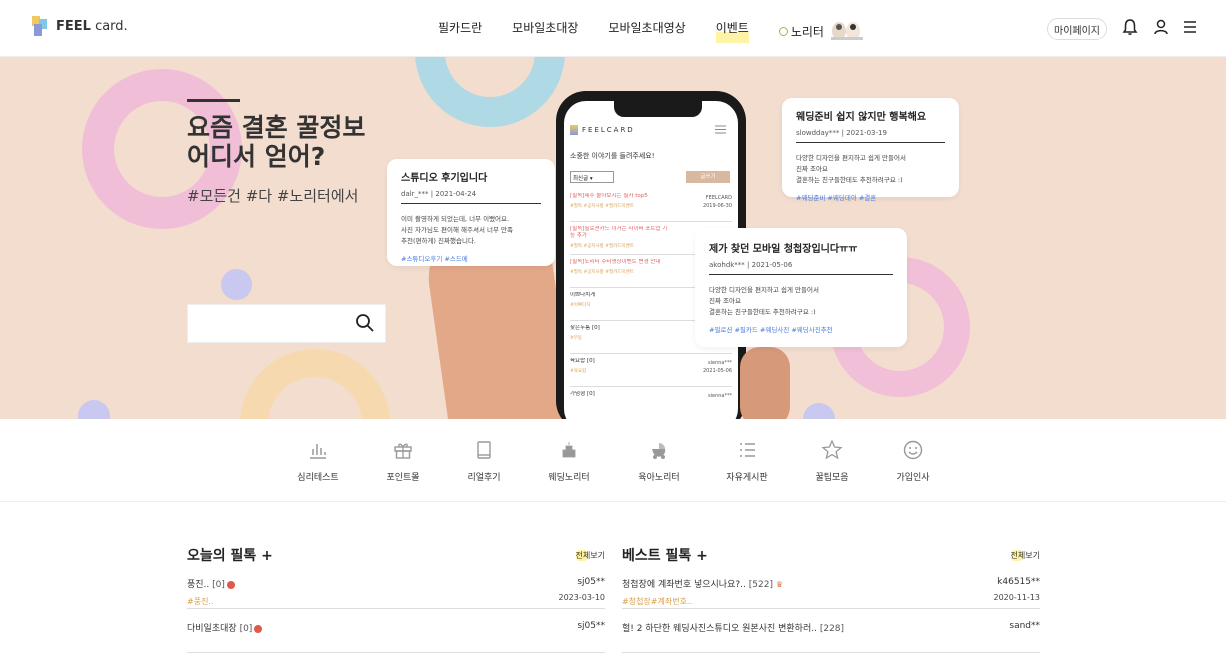 The height and width of the screenshot is (653, 1226). I want to click on logo: FEEL card., so click(79, 26).